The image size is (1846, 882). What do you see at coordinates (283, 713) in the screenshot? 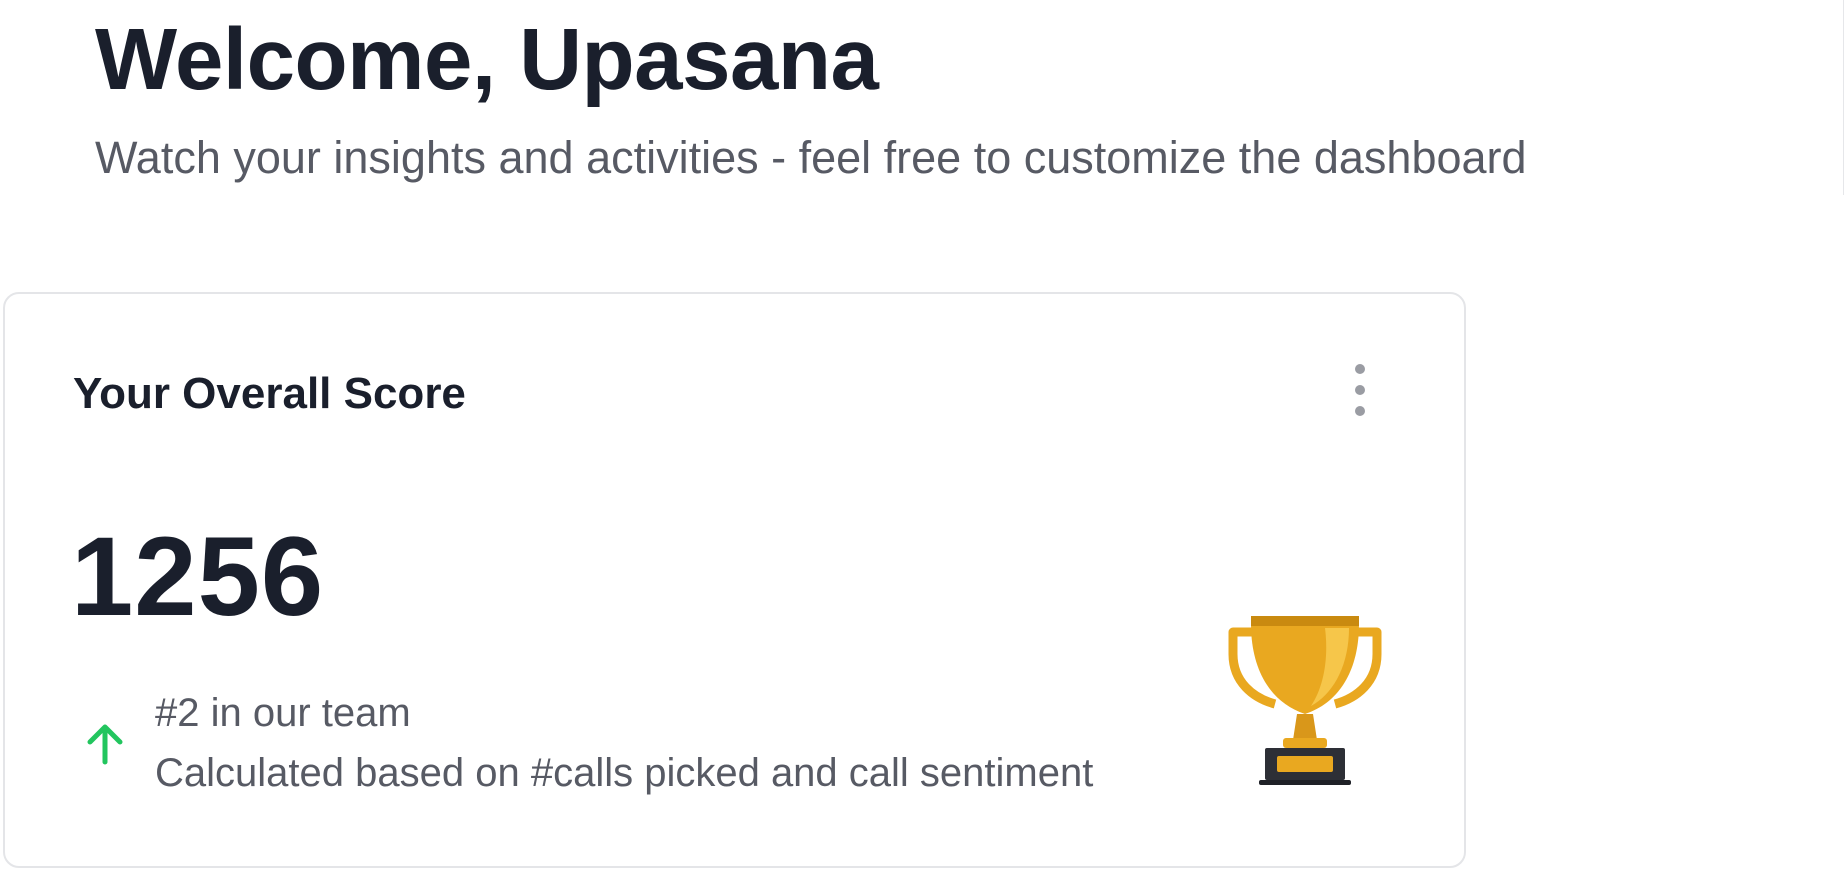
I see `team-rank-text: #2 in our team` at bounding box center [283, 713].